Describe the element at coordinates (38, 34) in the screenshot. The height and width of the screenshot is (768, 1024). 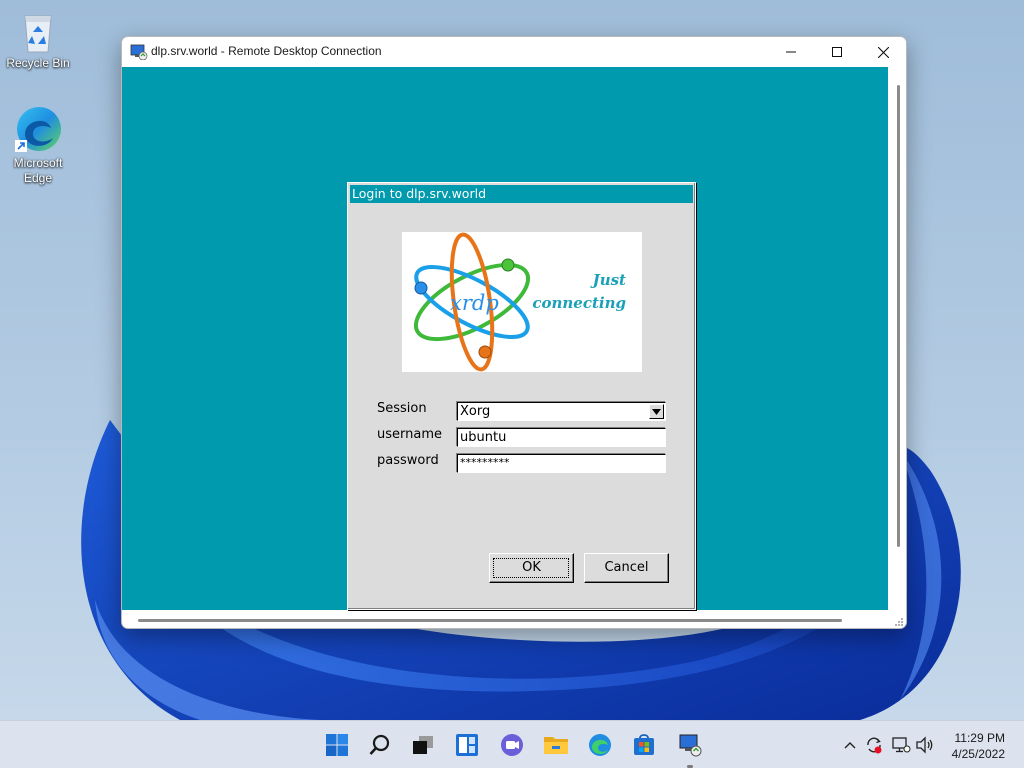
I see `recycle-bin-icon` at that location.